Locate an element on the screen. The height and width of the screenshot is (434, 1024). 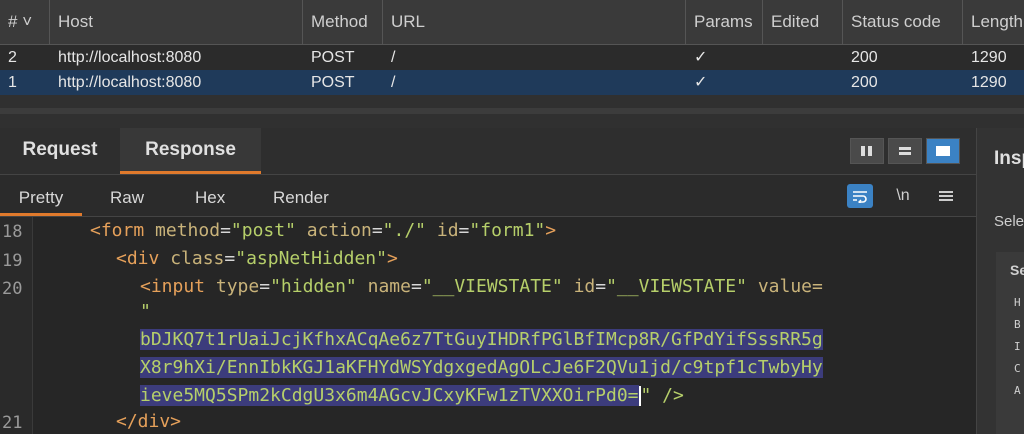
inspector-mini-item: H is located at coordinates (1017, 302).